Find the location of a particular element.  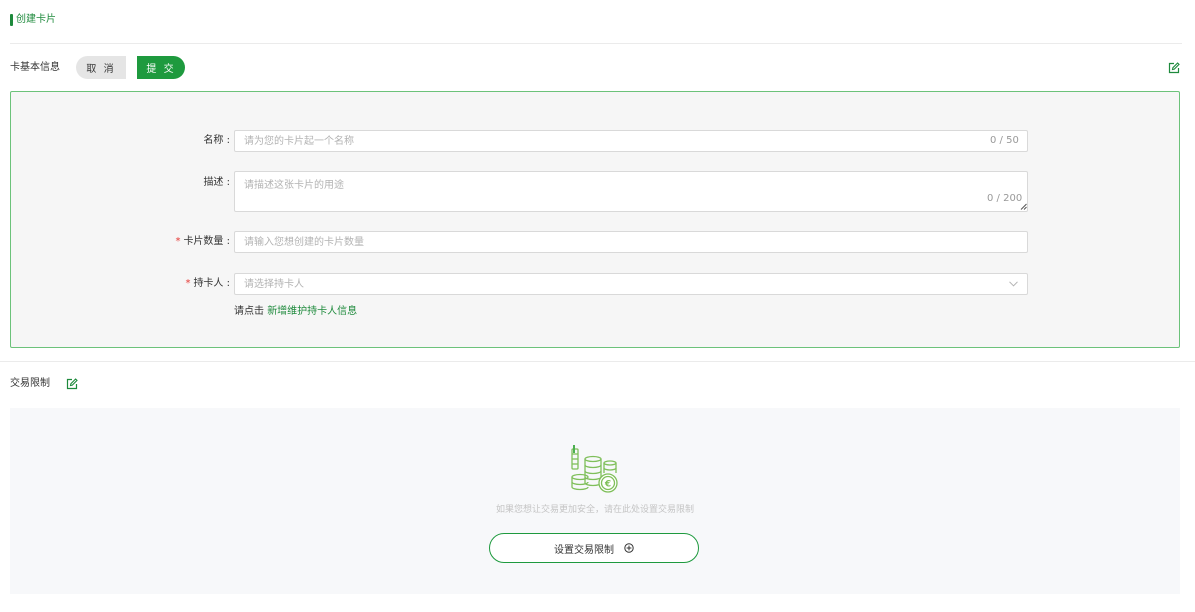

holder-hint-prefix: 请点击 is located at coordinates (249, 311).